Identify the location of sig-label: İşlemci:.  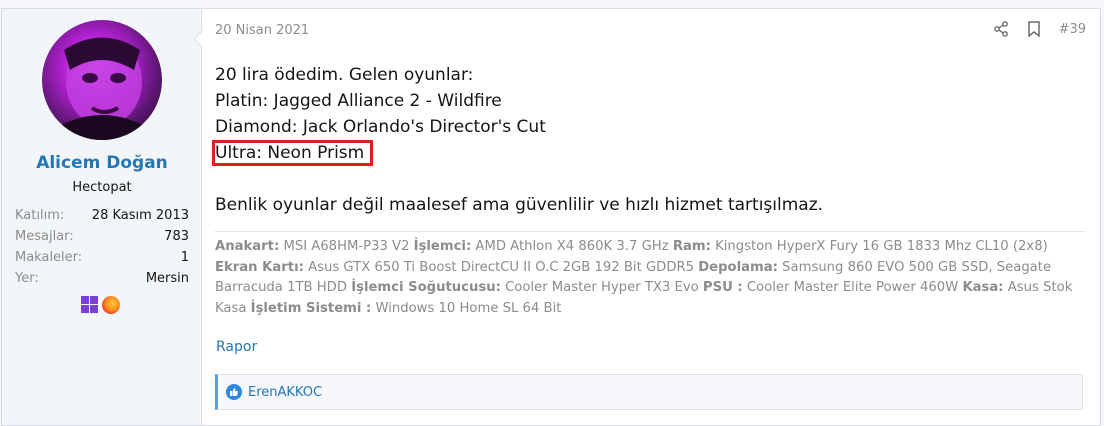
(442, 246).